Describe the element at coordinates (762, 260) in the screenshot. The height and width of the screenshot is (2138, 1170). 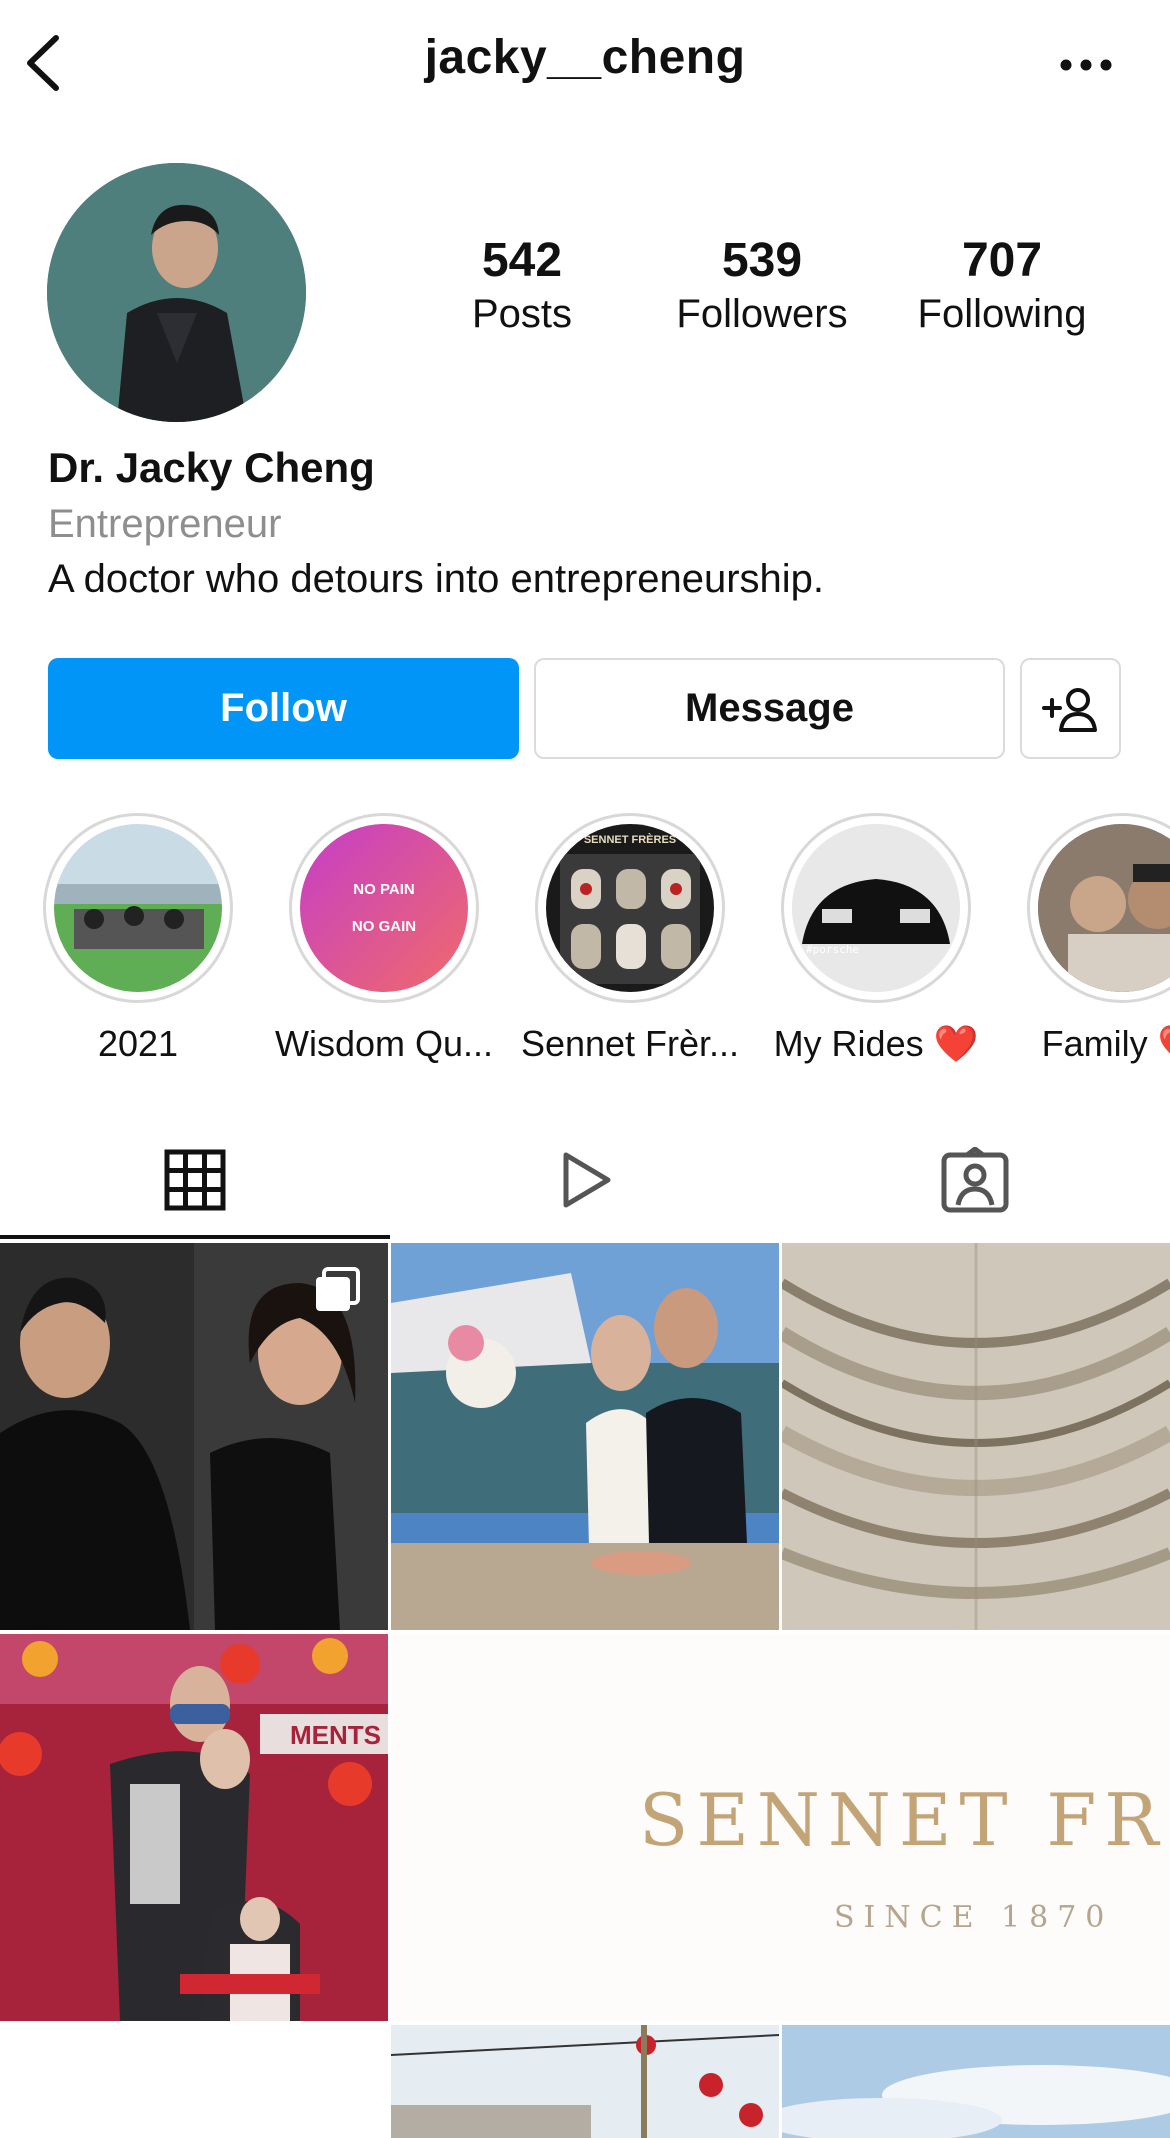
I see `followers-value: 539` at that location.